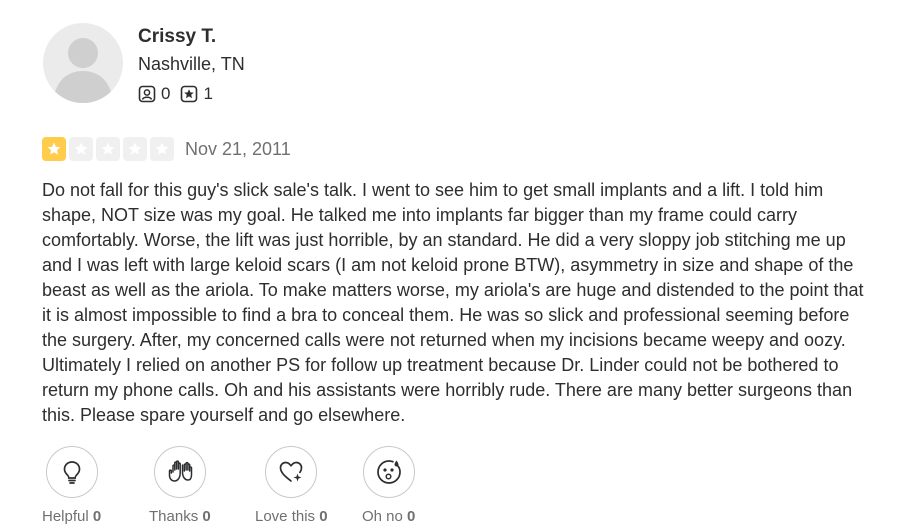  I want to click on love-this-icon-circle, so click(291, 472).